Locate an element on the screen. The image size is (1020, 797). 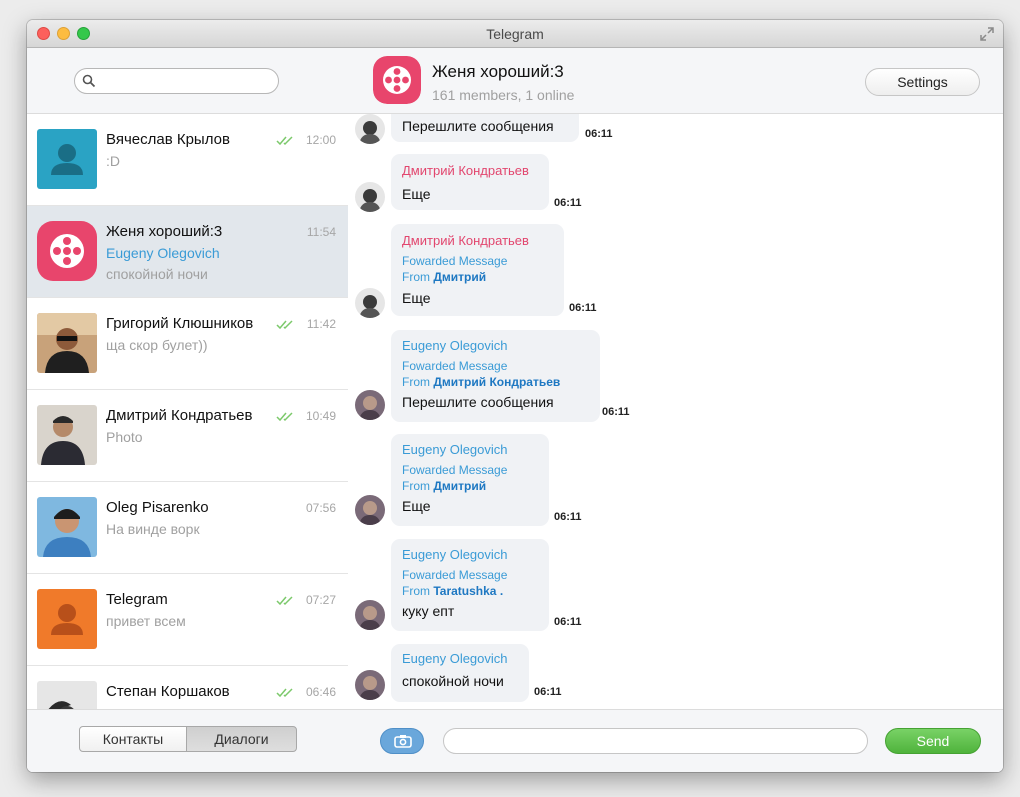
message-text: куку епт is located at coordinates (428, 611).